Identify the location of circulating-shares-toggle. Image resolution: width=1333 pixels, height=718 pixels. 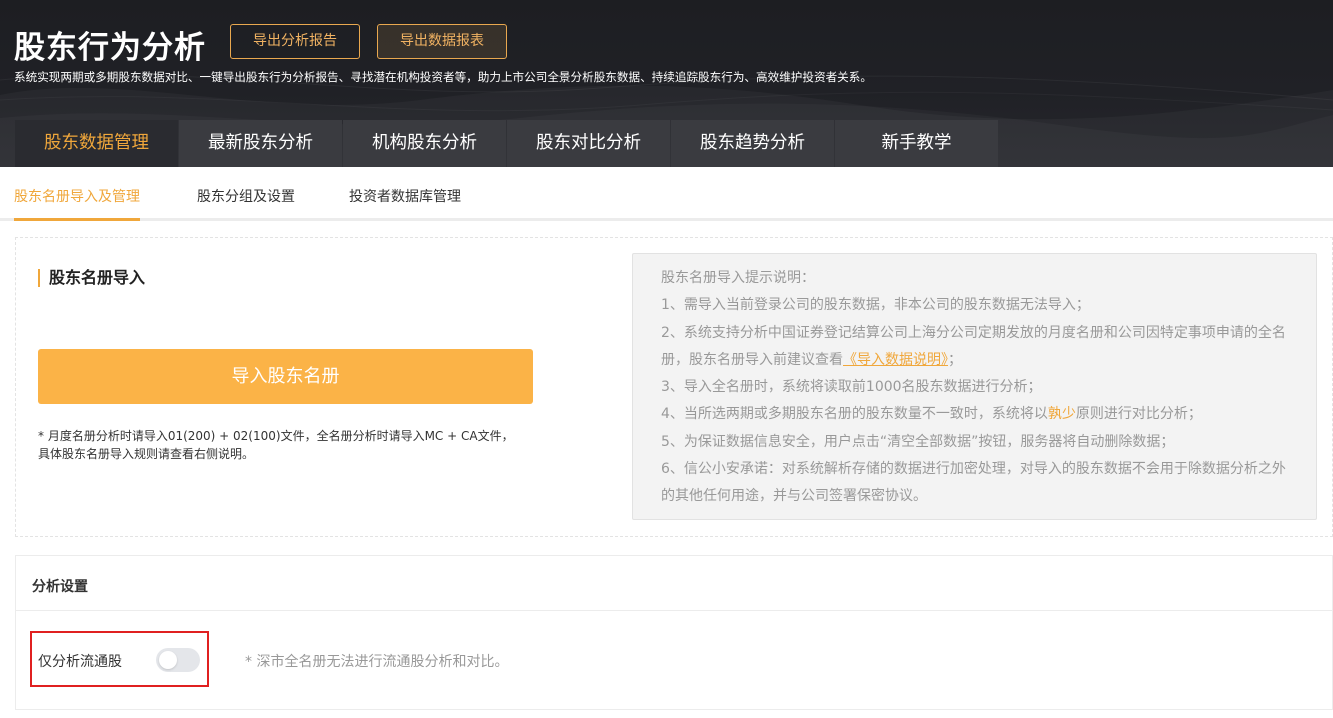
(178, 660).